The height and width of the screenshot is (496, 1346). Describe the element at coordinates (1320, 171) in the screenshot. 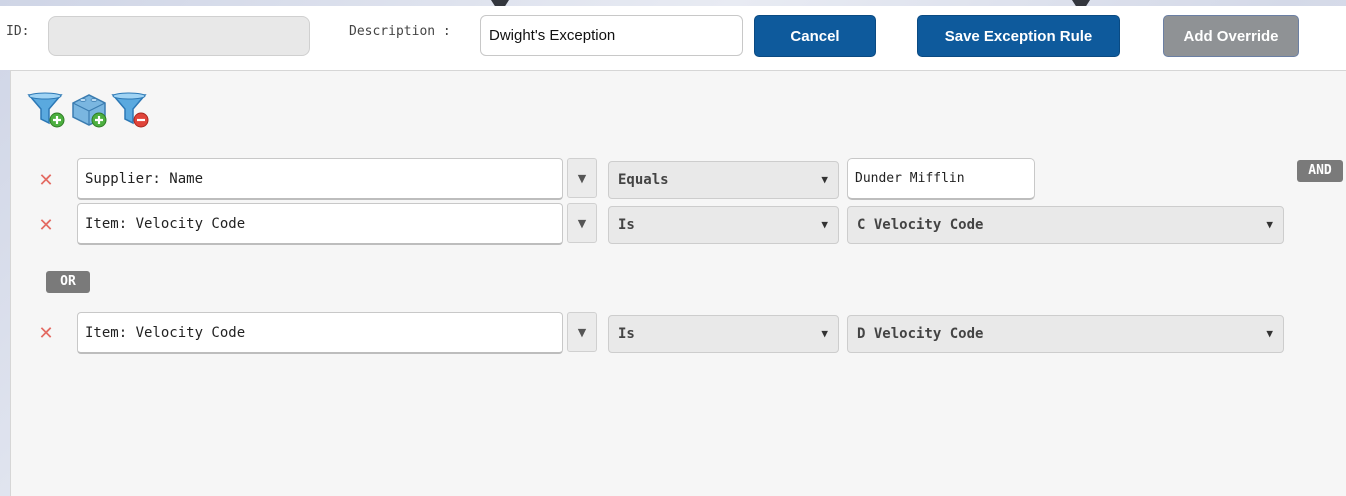

I see `and-connector-badge: AND` at that location.